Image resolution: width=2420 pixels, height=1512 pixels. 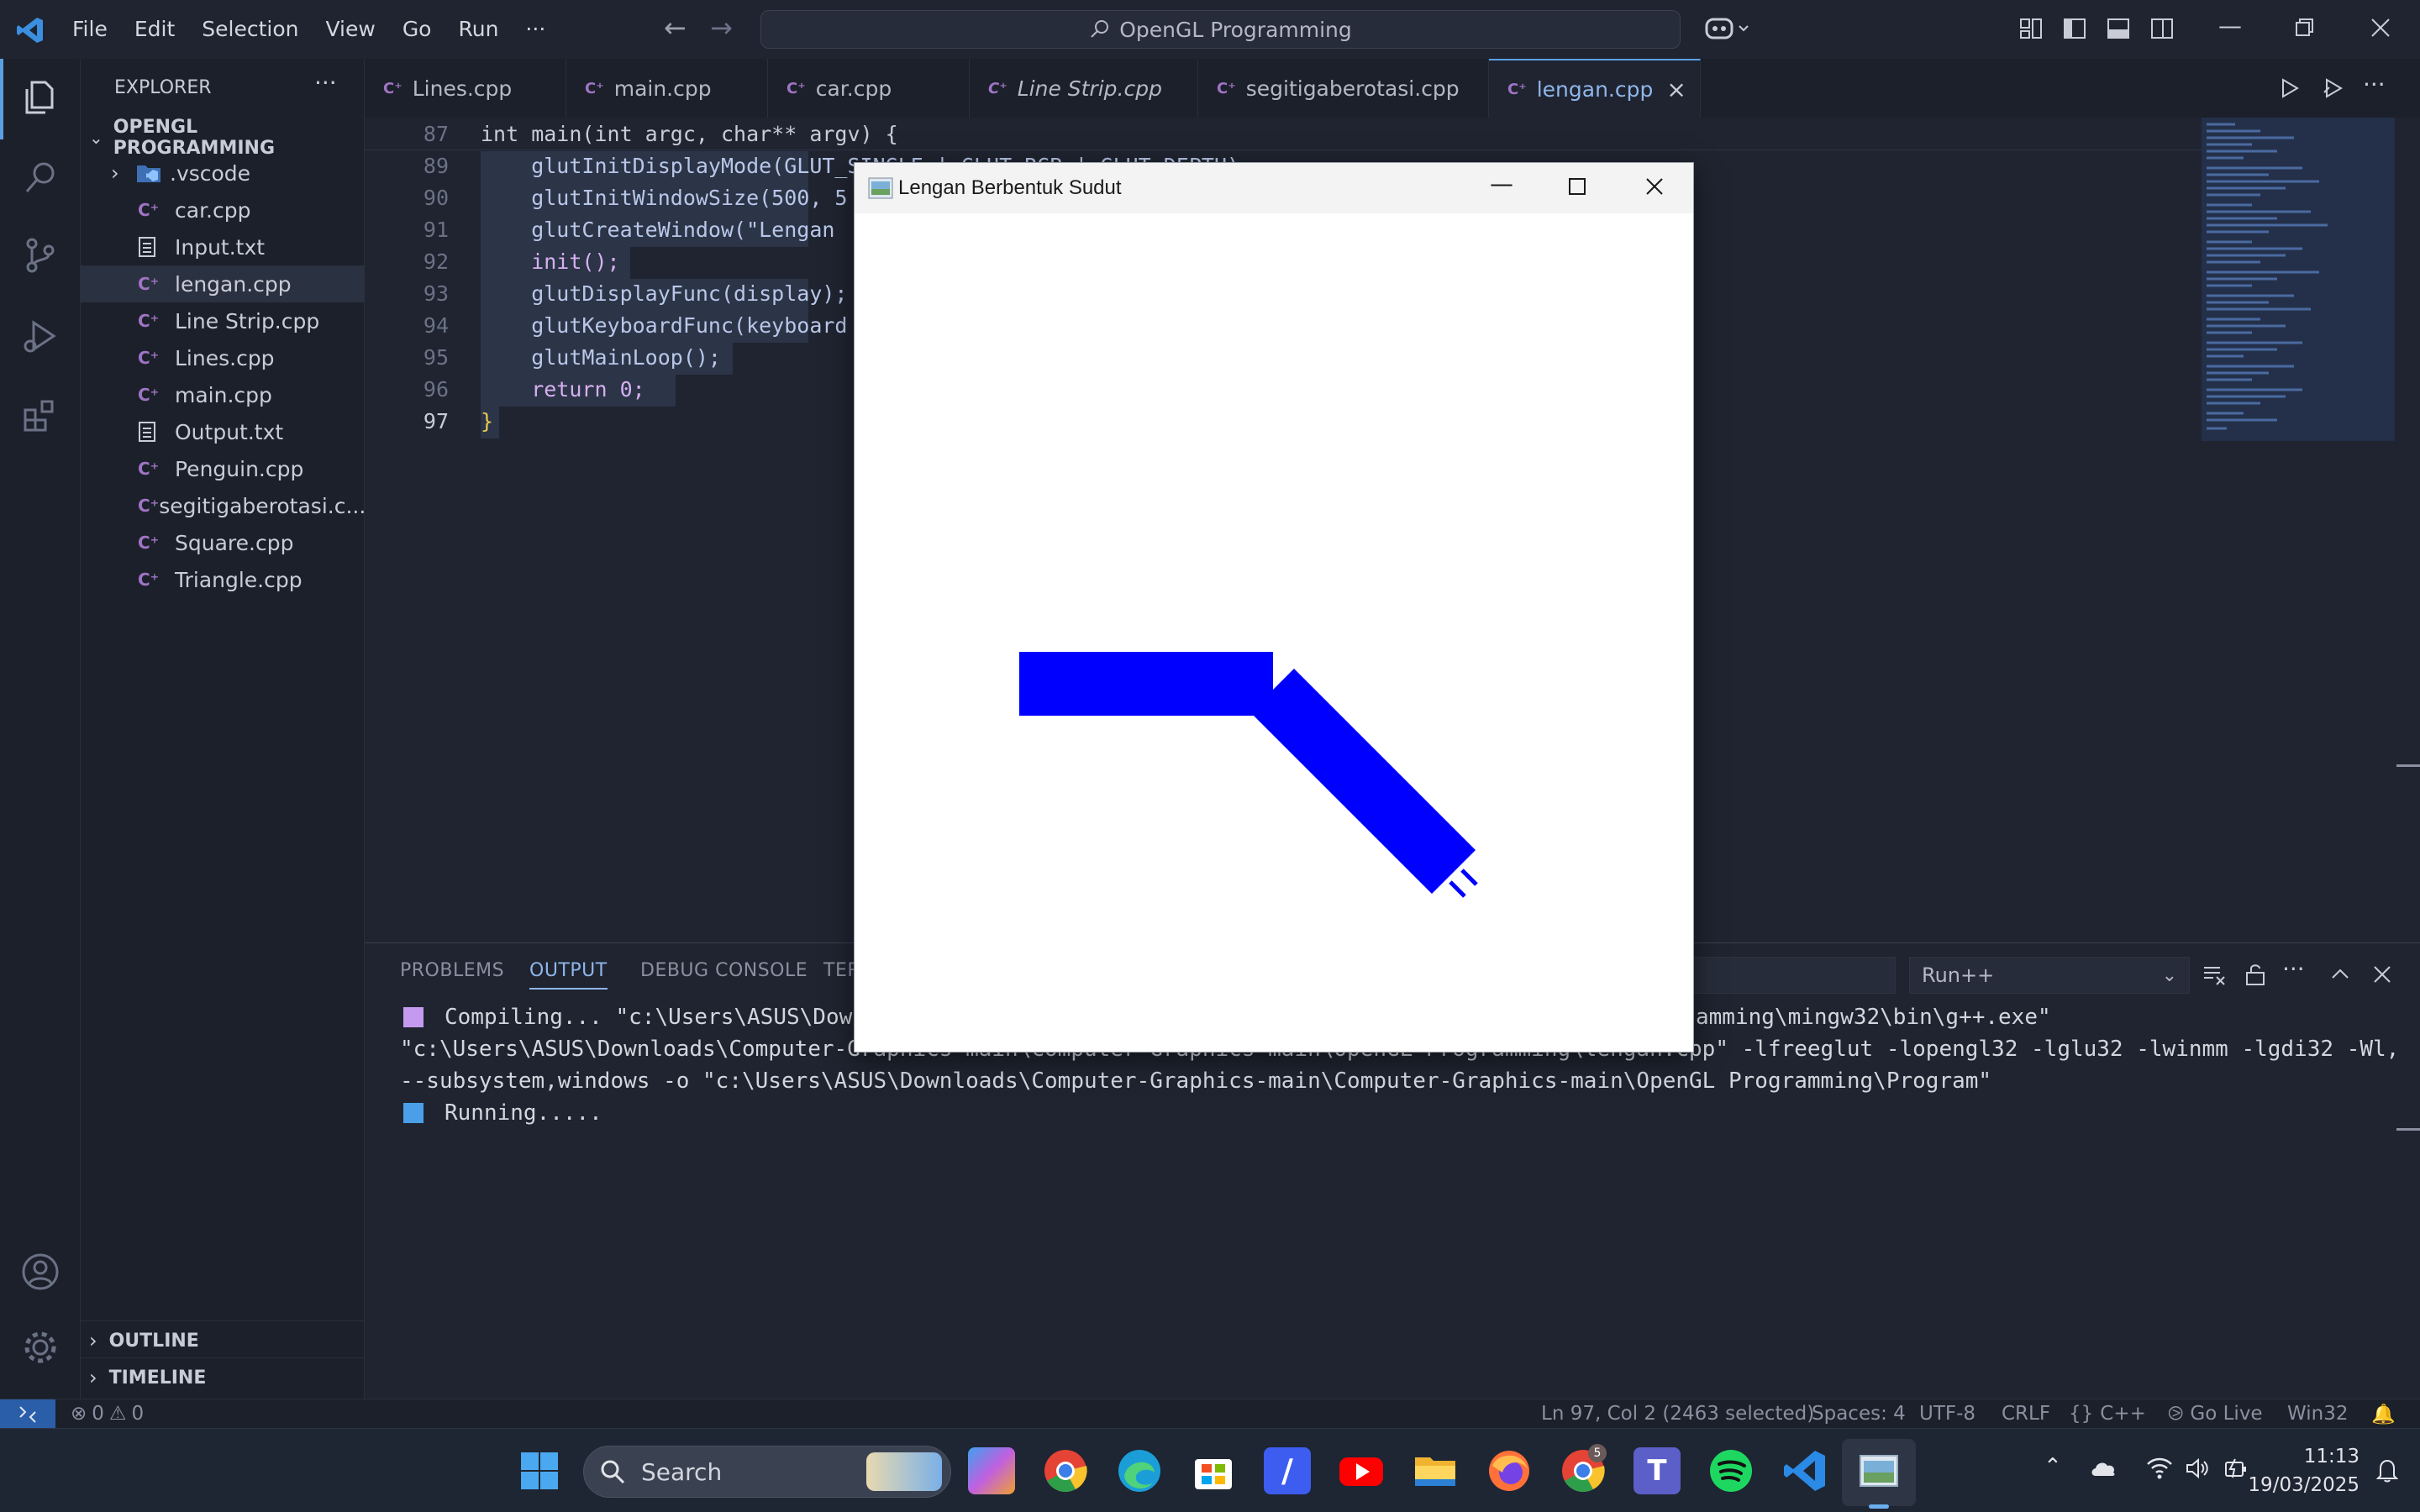 What do you see at coordinates (478, 29) in the screenshot?
I see `menu-run: Run` at bounding box center [478, 29].